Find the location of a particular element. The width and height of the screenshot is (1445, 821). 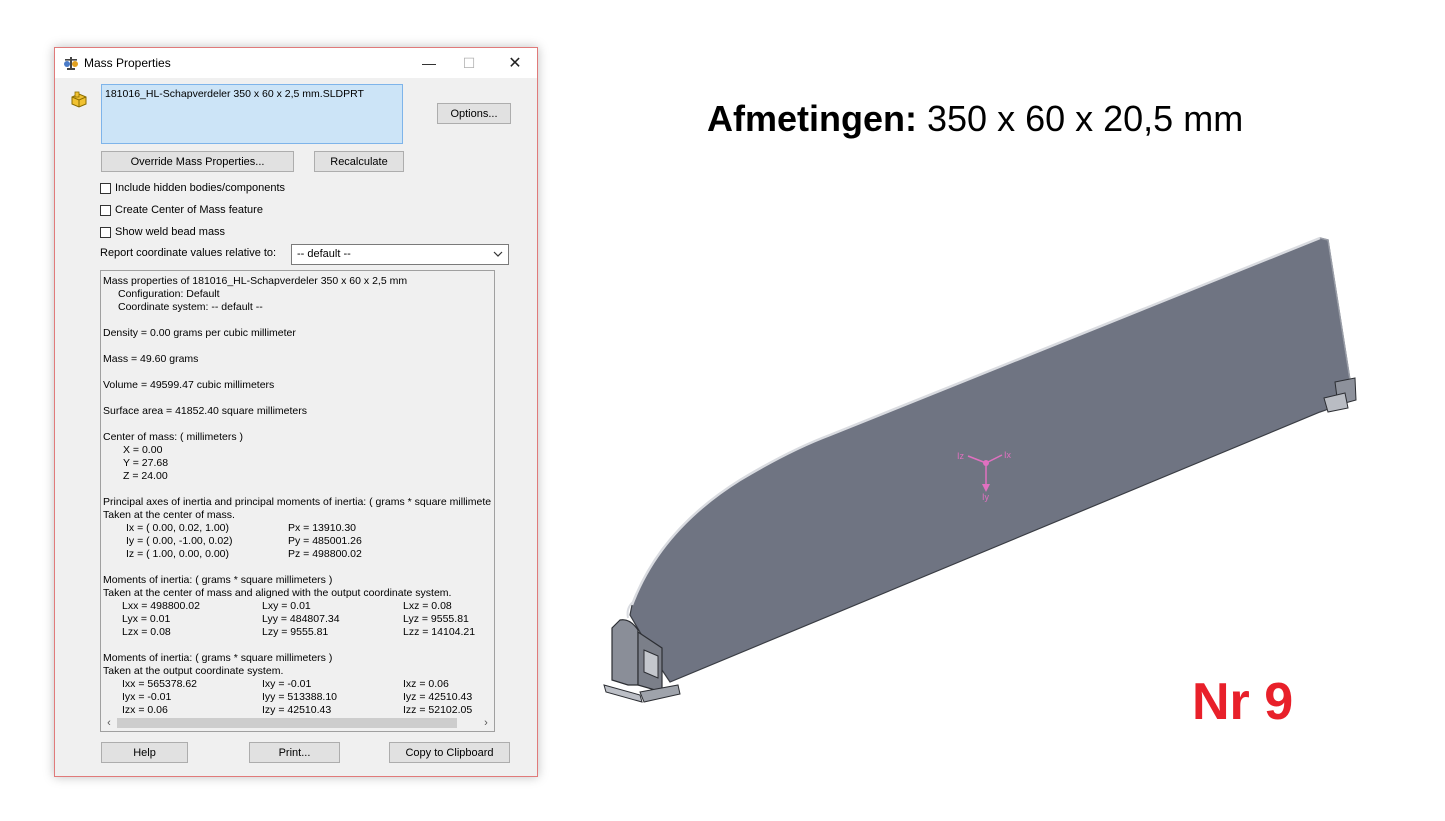

results-cell: Iyy = 513388.10 is located at coordinates (300, 697).